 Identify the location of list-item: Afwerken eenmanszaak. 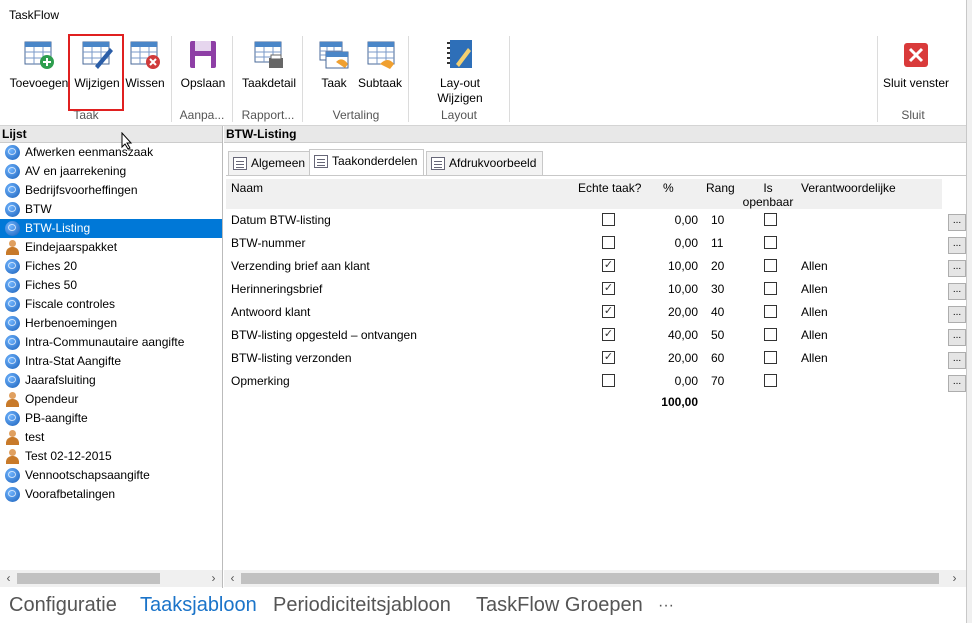
(111, 152).